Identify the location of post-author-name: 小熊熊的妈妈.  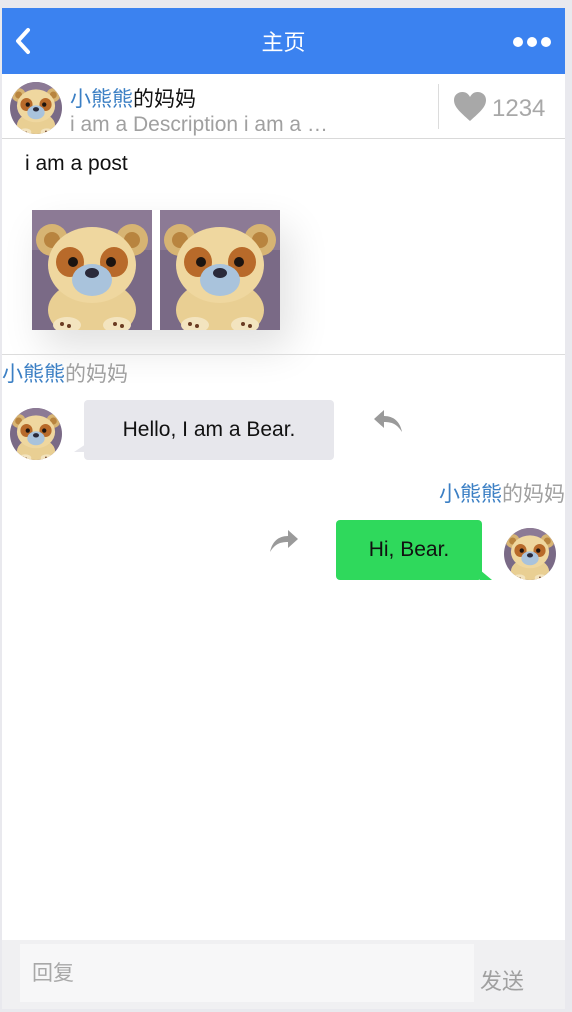
(133, 98).